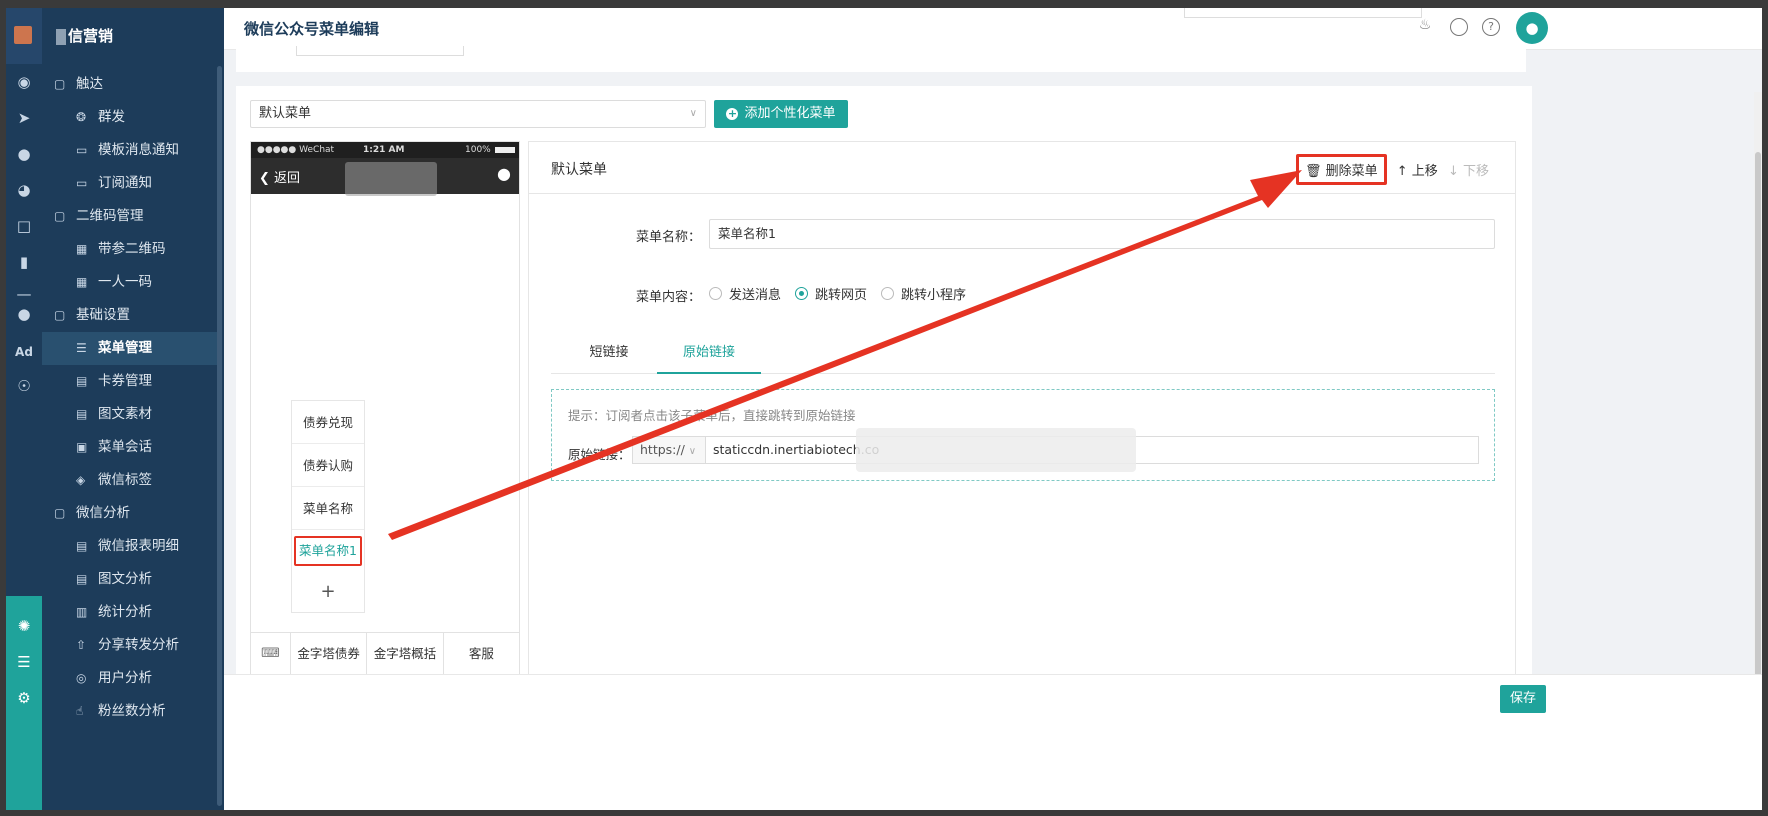 The width and height of the screenshot is (1768, 816). Describe the element at coordinates (328, 465) in the screenshot. I see `submenu-item: 债券认购` at that location.